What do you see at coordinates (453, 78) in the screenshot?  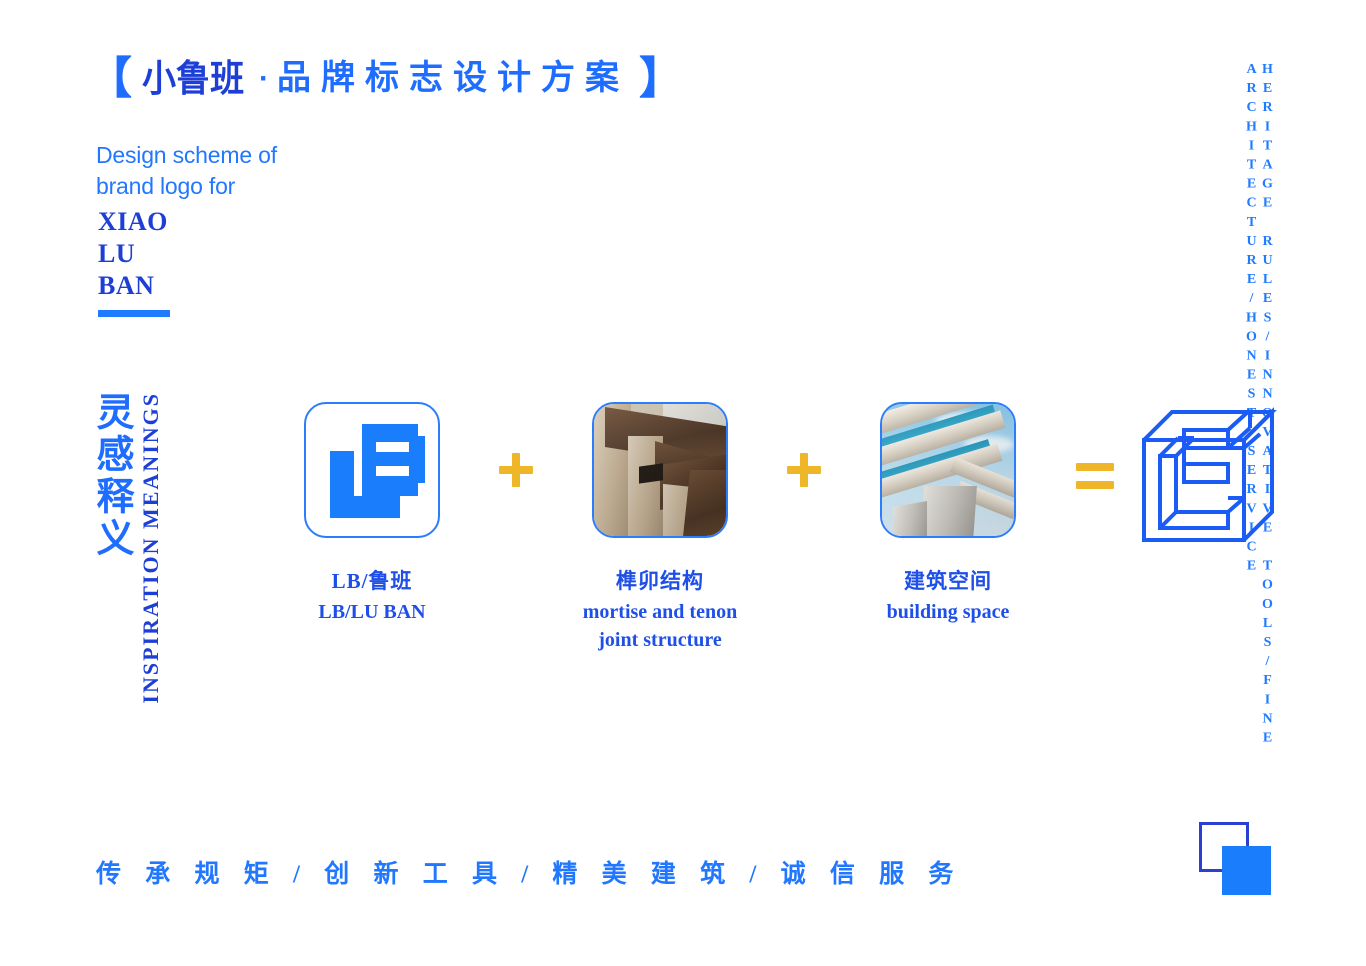 I see `title-rest-cn: 品牌标志设计方案` at bounding box center [453, 78].